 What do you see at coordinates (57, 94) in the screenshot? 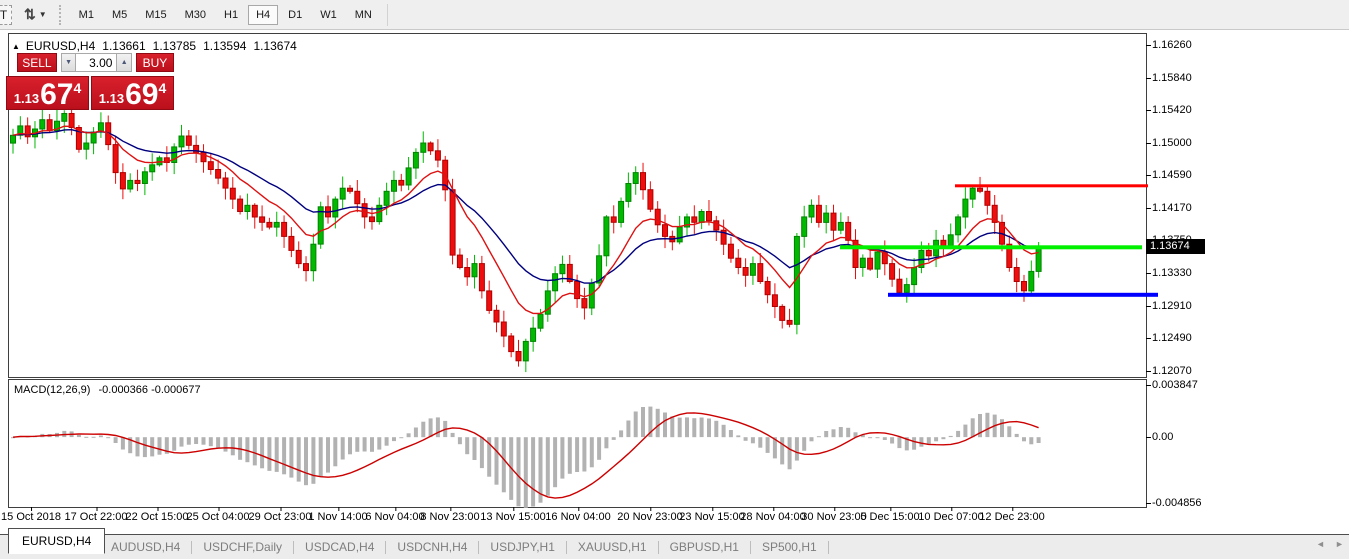
I see `sell-price-big: 67` at bounding box center [57, 94].